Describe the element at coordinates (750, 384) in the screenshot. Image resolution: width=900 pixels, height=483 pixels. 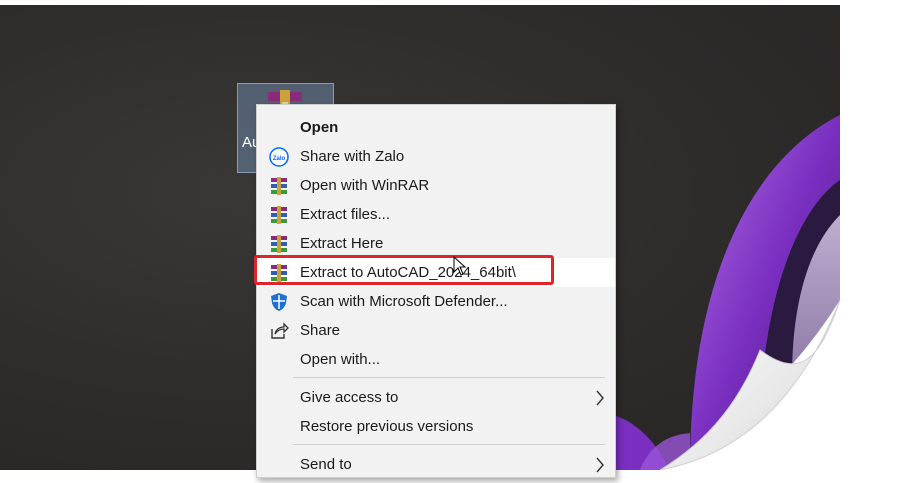
I see `page-curl-effect` at that location.